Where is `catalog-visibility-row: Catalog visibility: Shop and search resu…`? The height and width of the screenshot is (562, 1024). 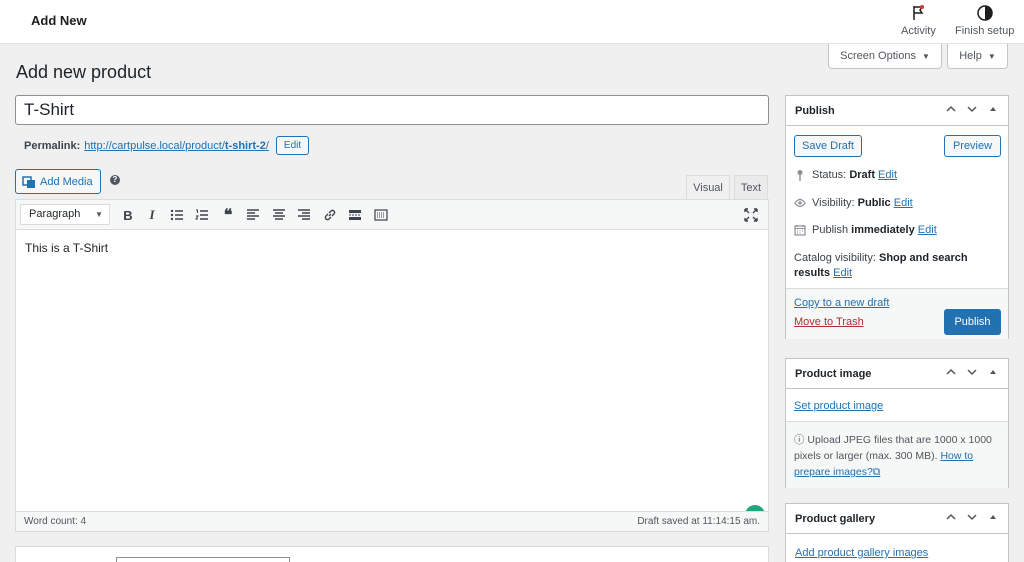 catalog-visibility-row: Catalog visibility: Shop and search resu… is located at coordinates (896, 266).